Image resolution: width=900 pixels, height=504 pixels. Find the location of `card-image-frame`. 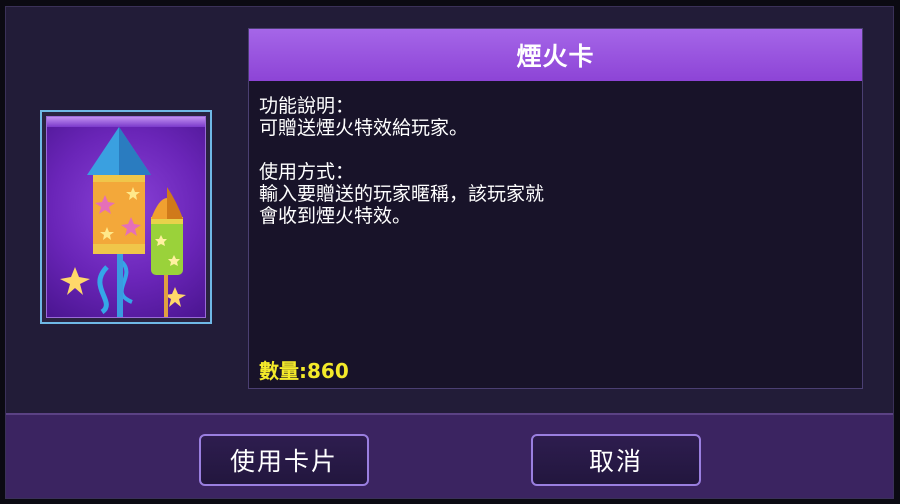

card-image-frame is located at coordinates (126, 217).